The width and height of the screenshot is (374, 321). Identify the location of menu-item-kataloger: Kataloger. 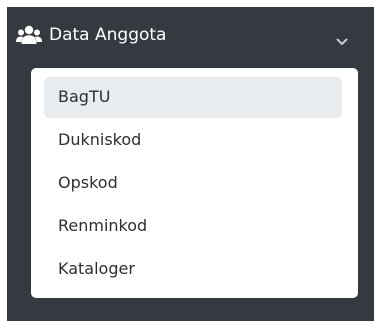
(193, 269).